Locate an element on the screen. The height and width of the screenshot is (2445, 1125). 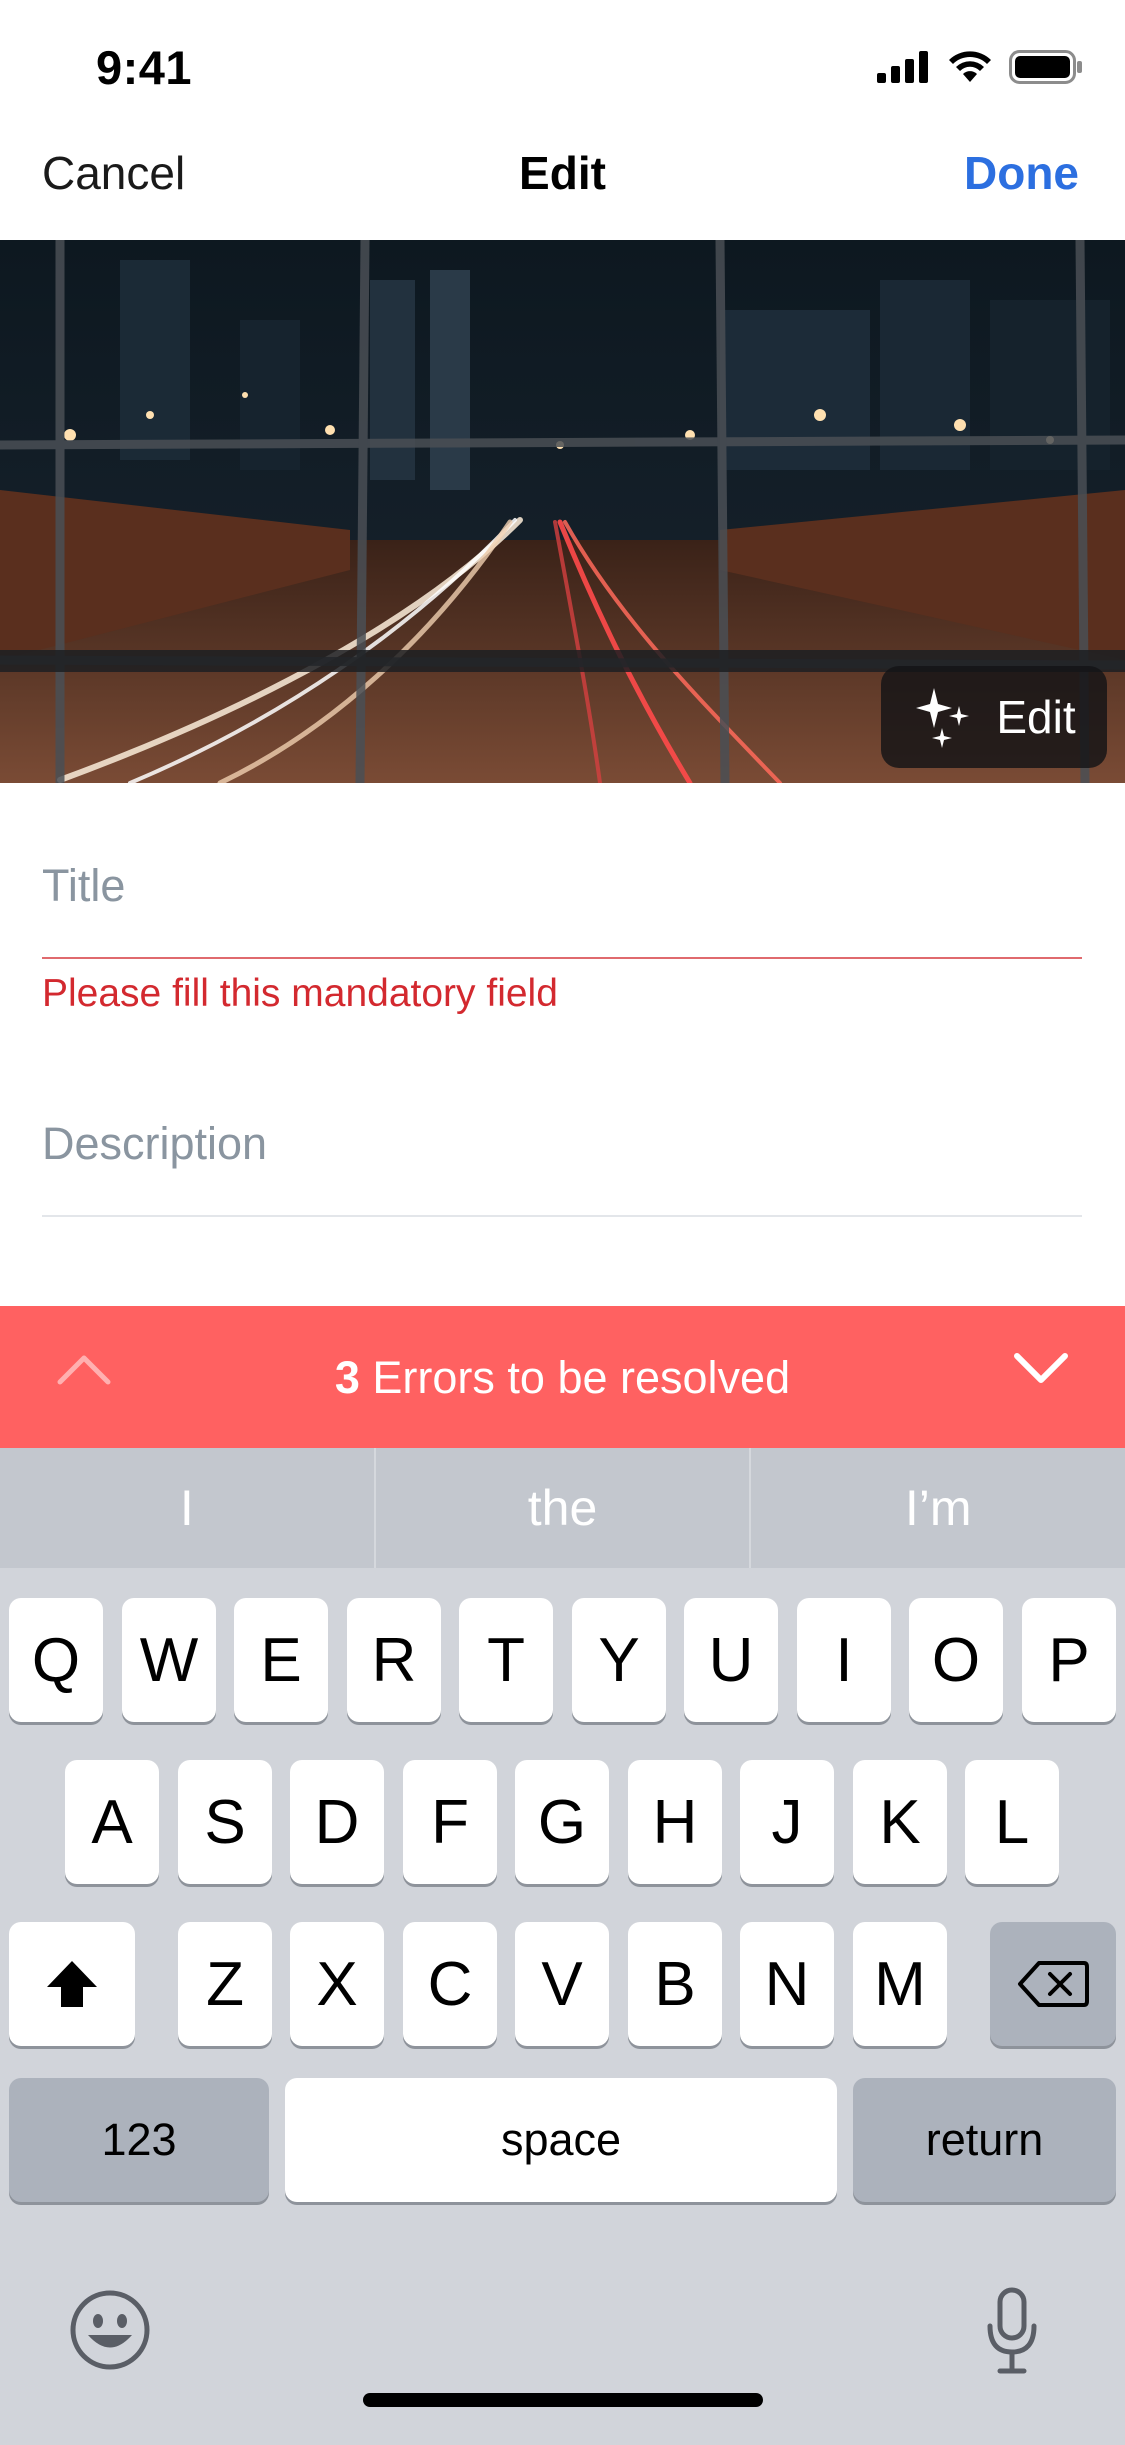
key-u: U is located at coordinates (731, 1660).